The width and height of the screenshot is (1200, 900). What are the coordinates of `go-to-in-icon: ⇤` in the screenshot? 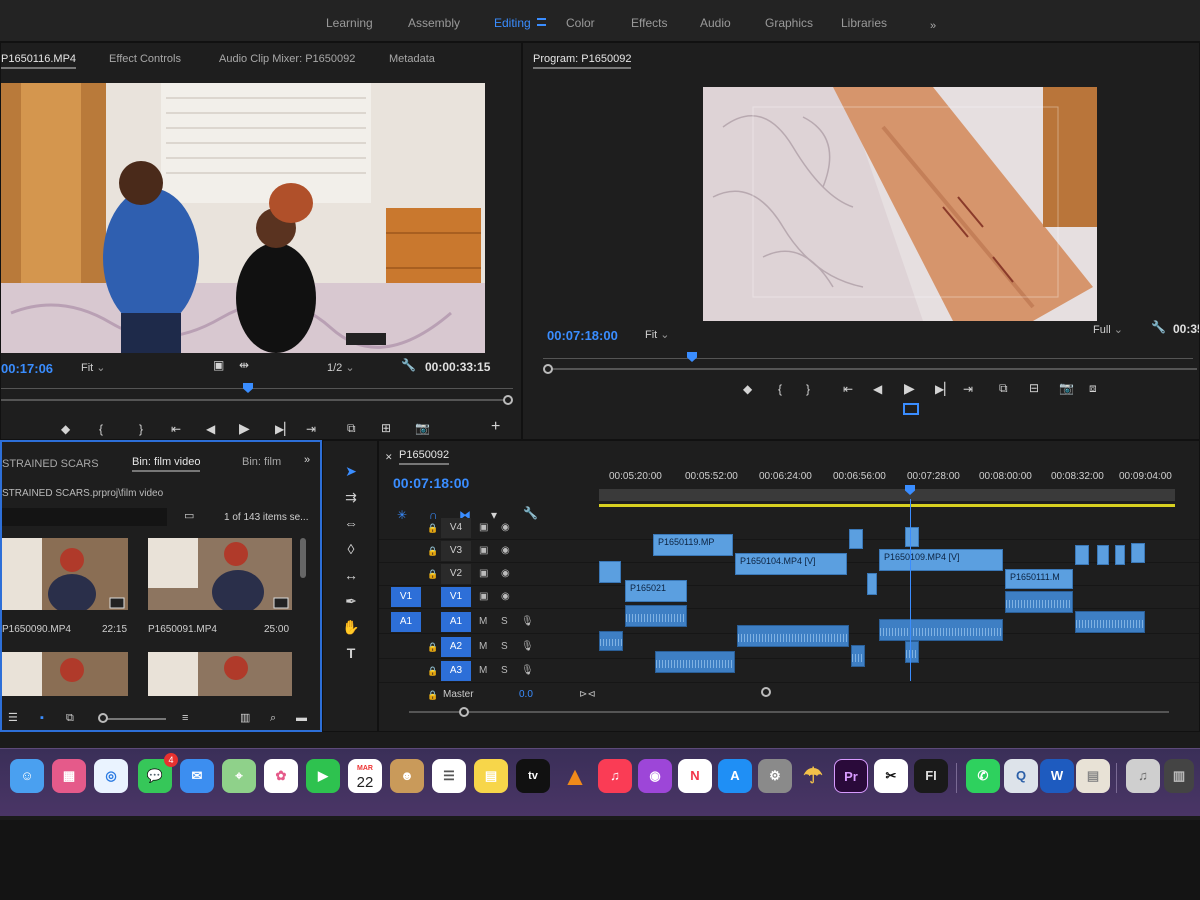 It's located at (176, 429).